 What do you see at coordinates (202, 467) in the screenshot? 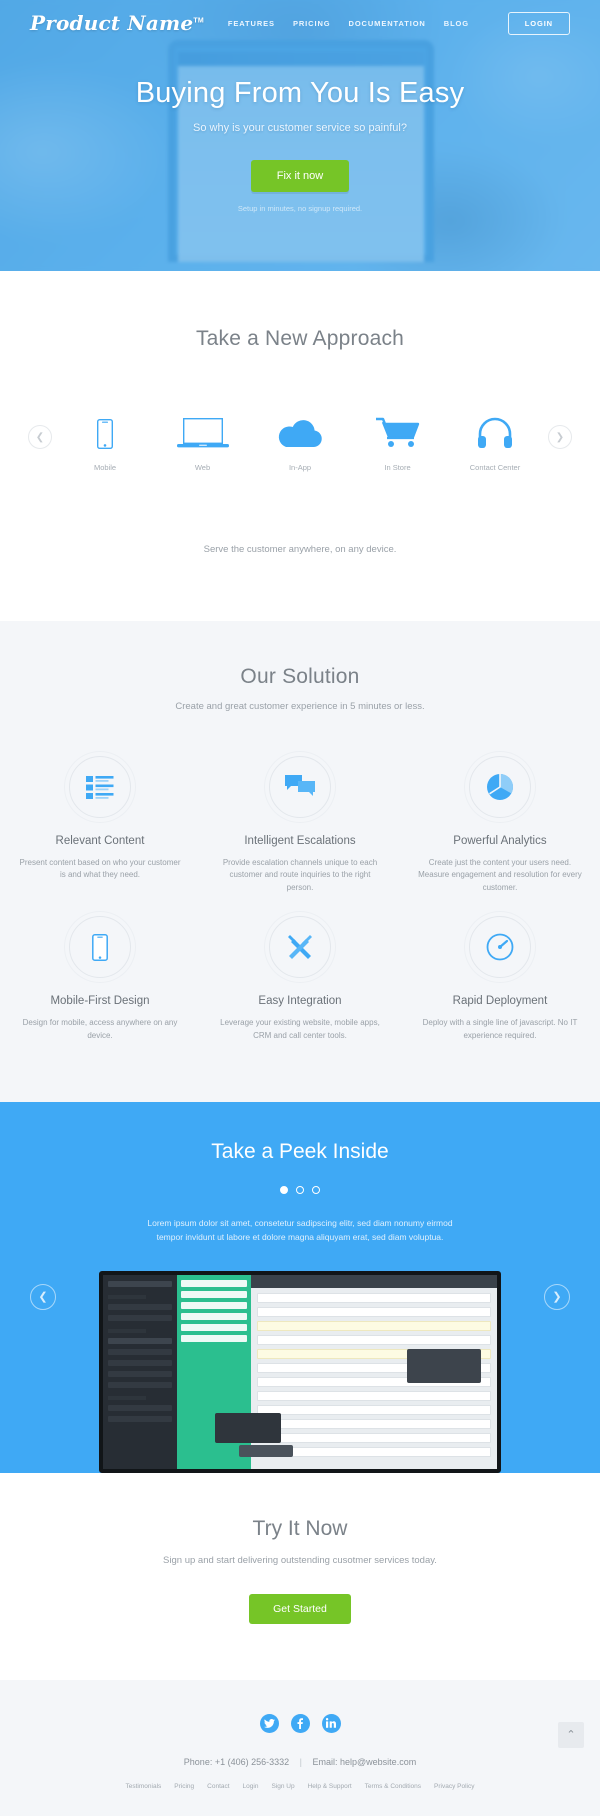
I see `carousel-label-web: Web` at bounding box center [202, 467].